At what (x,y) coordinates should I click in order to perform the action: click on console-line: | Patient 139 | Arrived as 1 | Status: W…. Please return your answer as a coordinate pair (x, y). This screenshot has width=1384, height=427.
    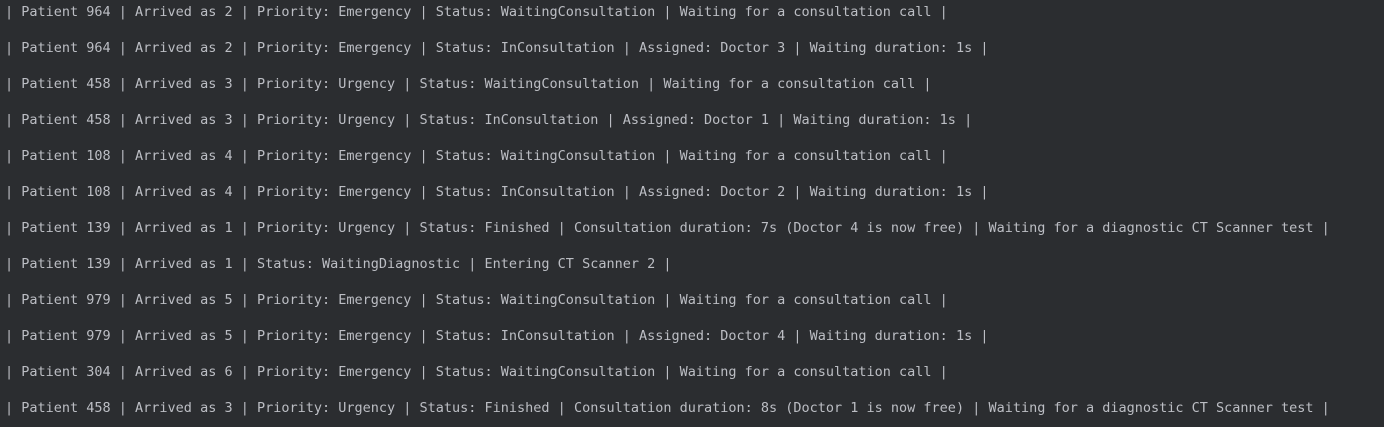
    Looking at the image, I should click on (338, 264).